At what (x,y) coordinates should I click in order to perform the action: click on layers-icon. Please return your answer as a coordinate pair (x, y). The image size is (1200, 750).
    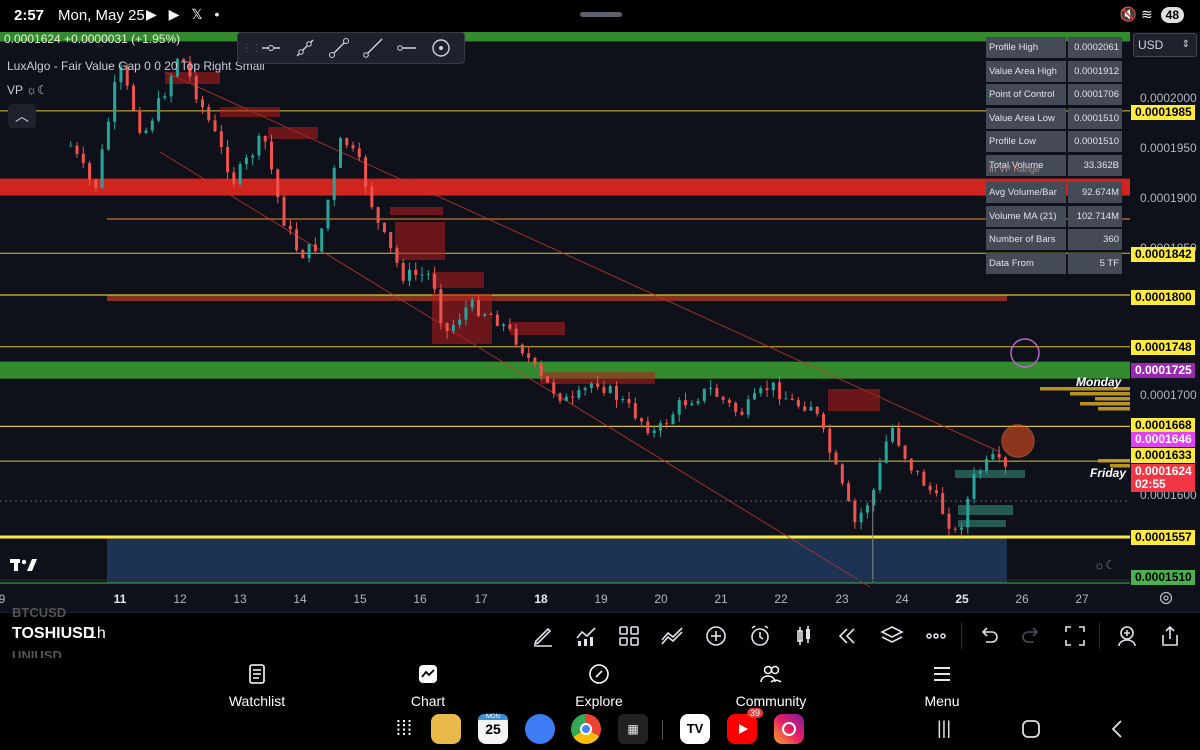
    Looking at the image, I should click on (892, 636).